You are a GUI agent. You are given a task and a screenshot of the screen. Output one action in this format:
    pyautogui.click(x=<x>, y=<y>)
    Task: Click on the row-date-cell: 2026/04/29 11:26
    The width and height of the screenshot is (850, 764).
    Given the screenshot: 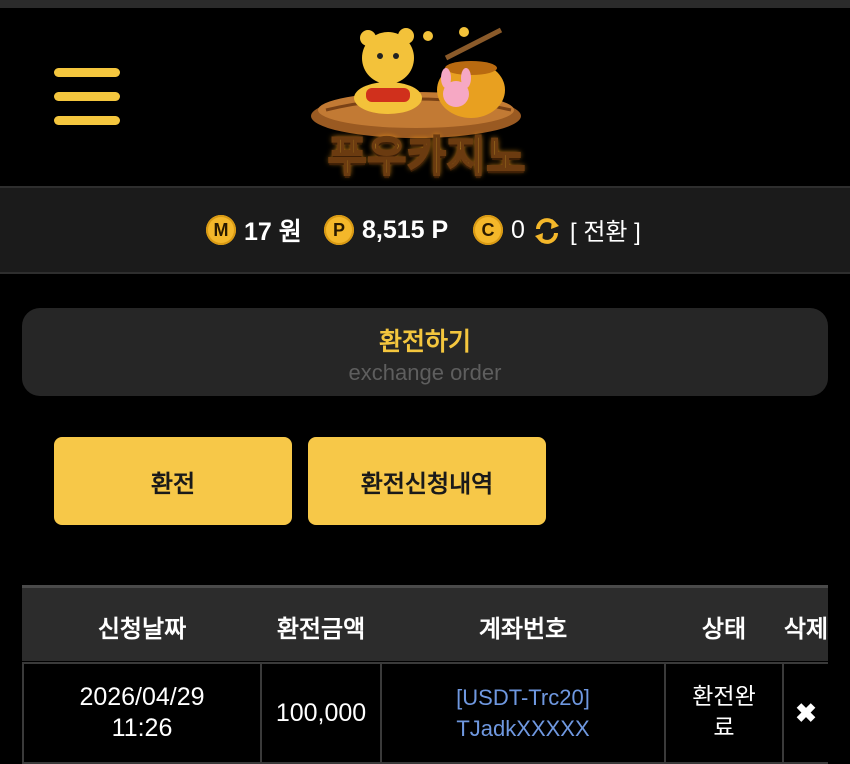 What is the action you would take?
    pyautogui.click(x=142, y=713)
    